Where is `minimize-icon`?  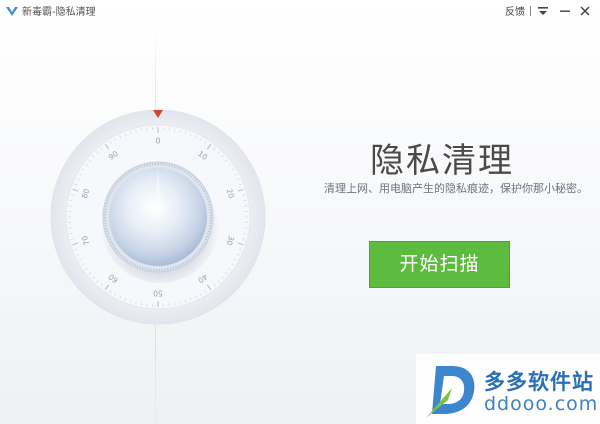
minimize-icon is located at coordinates (565, 11).